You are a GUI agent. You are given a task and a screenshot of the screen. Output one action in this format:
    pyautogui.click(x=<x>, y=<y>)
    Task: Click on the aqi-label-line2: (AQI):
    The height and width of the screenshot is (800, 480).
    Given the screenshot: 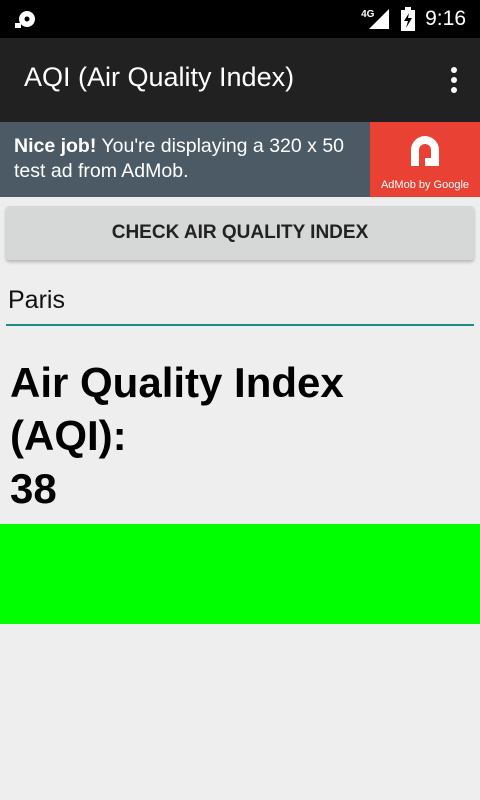 What is the action you would take?
    pyautogui.click(x=68, y=435)
    